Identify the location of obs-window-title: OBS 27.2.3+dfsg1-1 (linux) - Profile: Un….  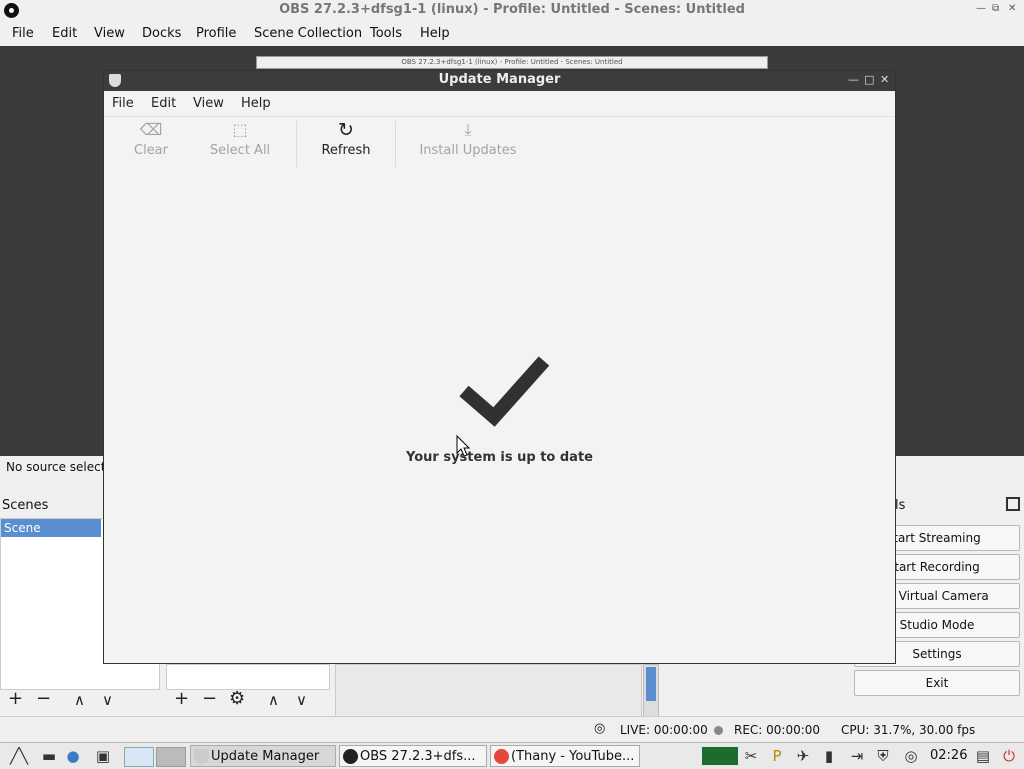
(512, 9).